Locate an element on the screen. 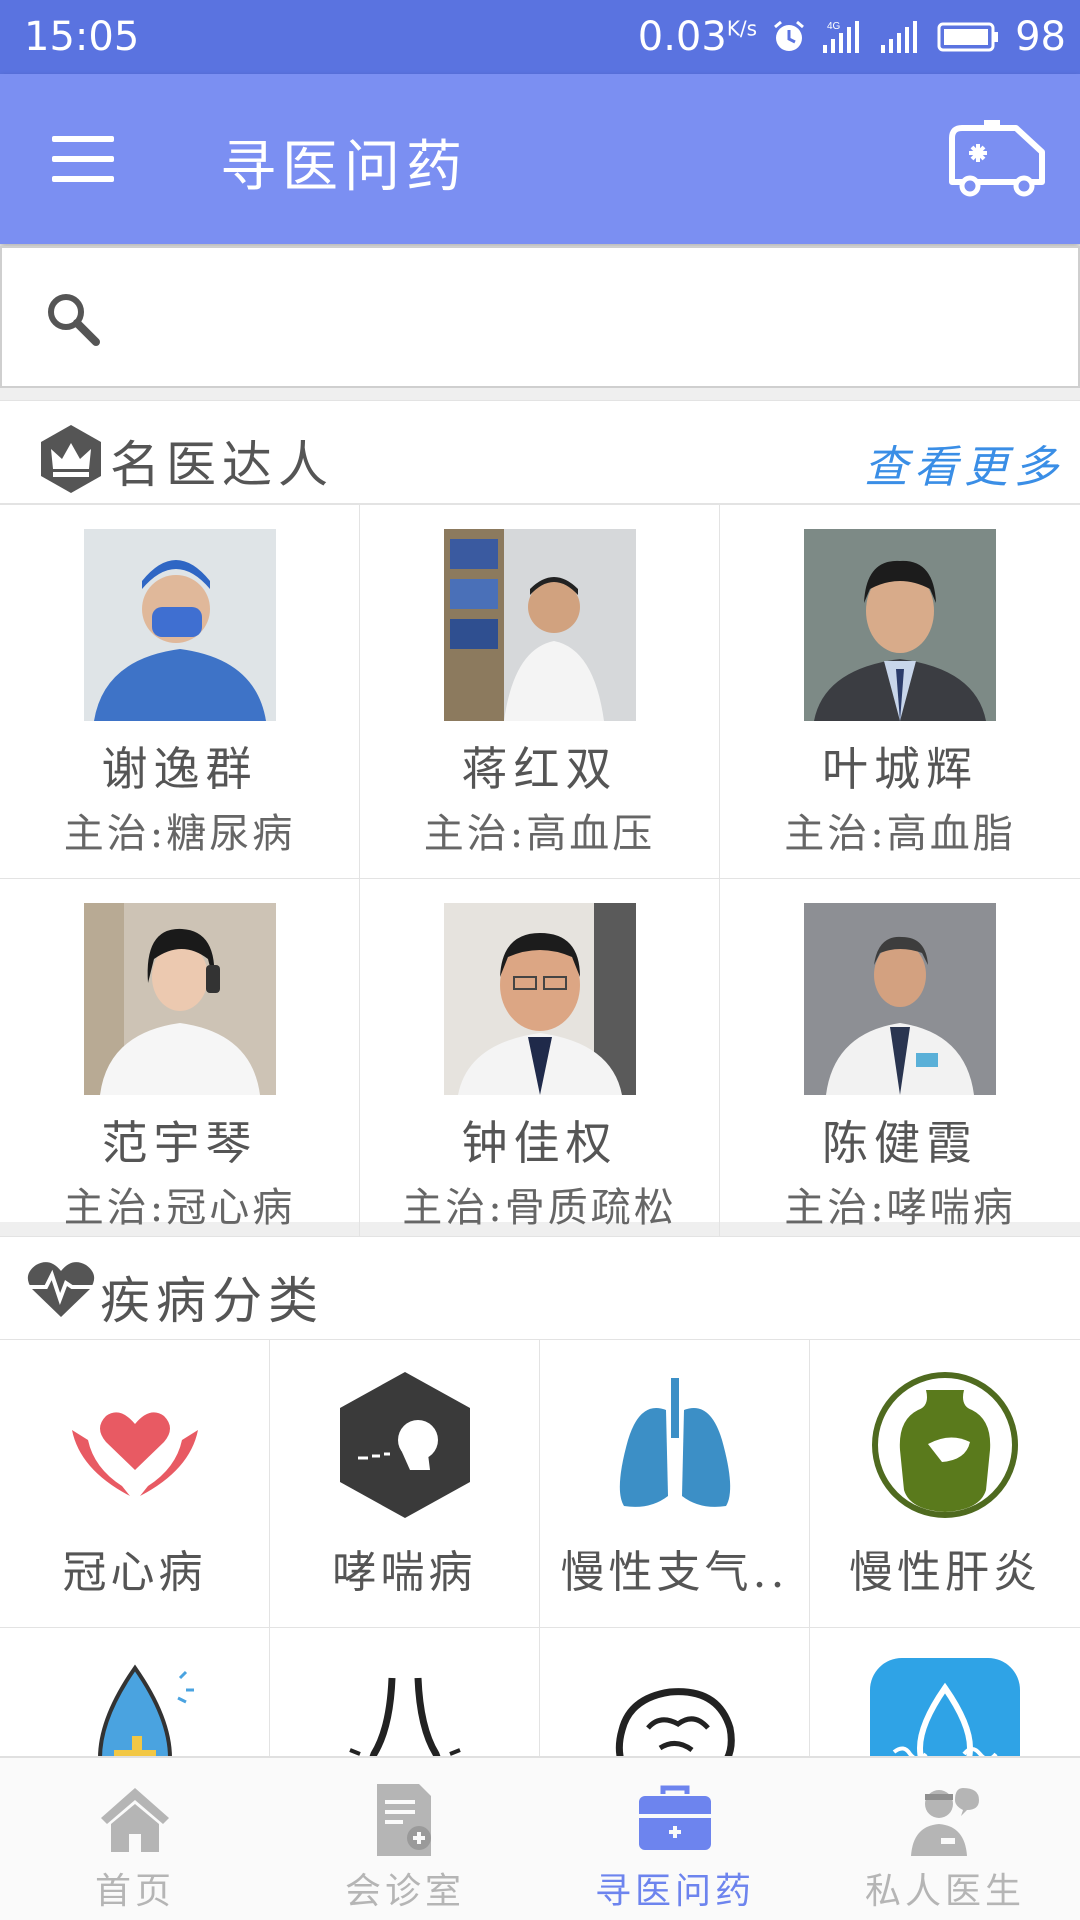  tab-home: 首页 is located at coordinates (135, 1839).